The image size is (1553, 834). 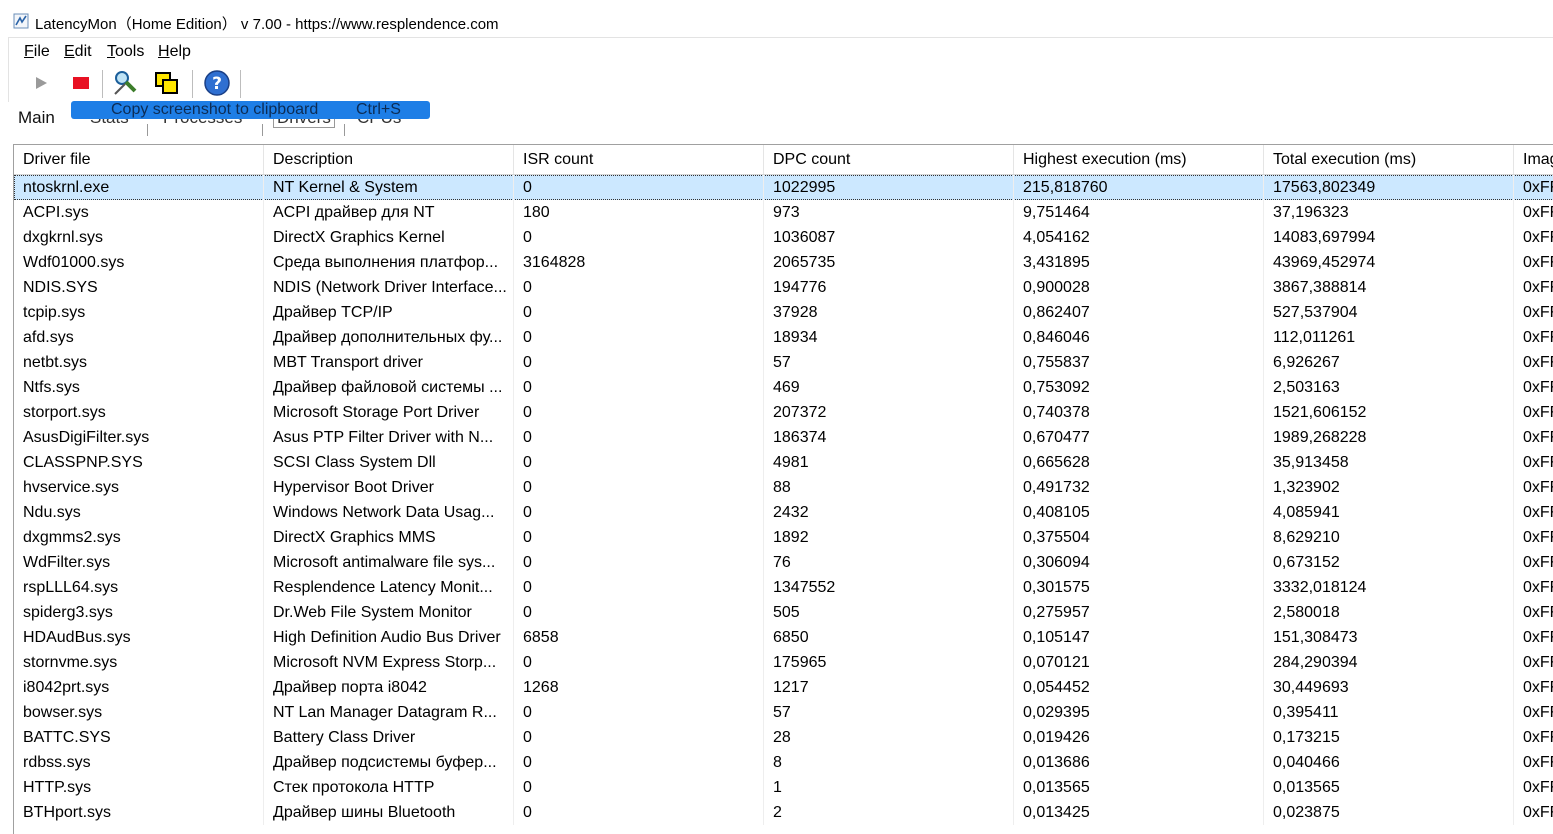 I want to click on highest-execution-cell: 4,054162, so click(x=1139, y=237).